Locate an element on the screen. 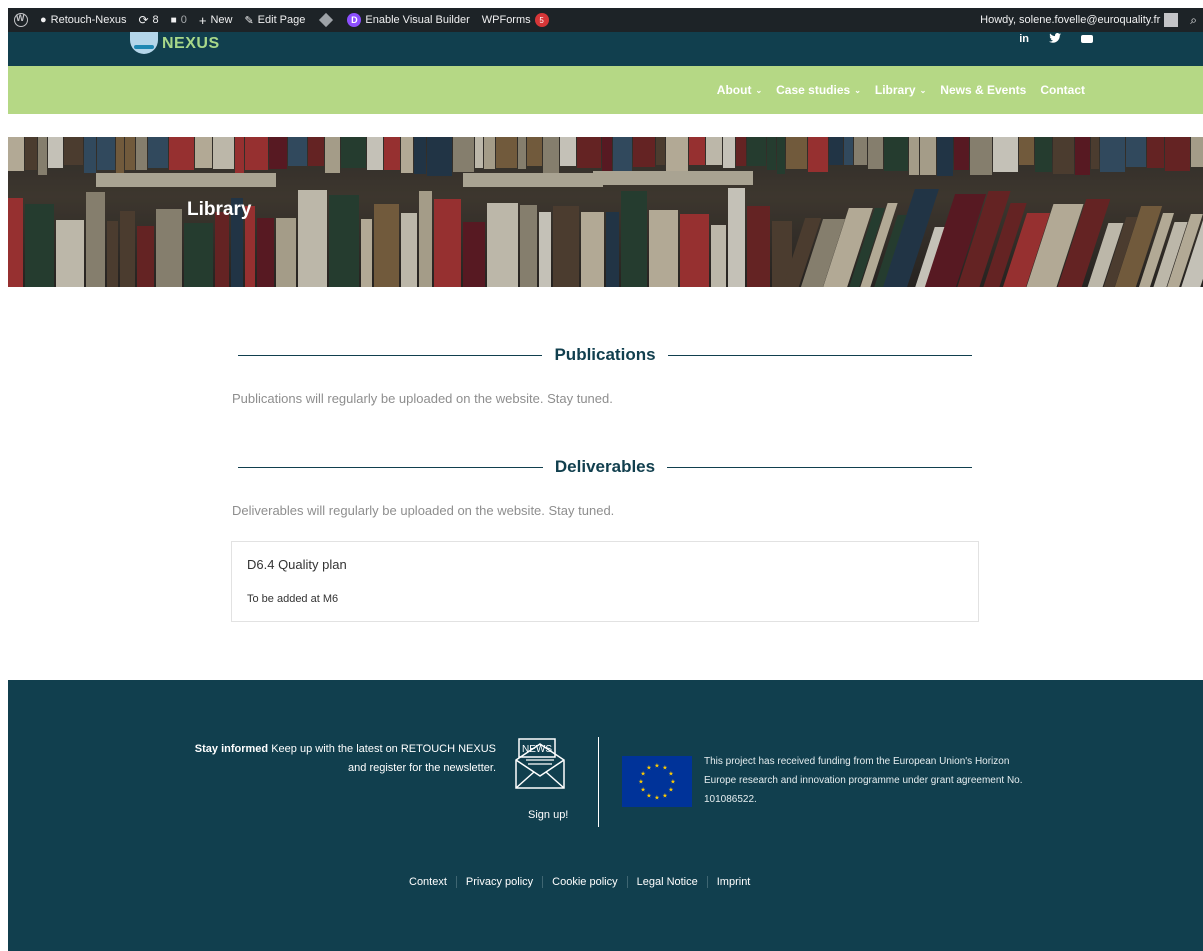 Image resolution: width=1203 pixels, height=951 pixels. nav-item-label: About is located at coordinates (734, 90).